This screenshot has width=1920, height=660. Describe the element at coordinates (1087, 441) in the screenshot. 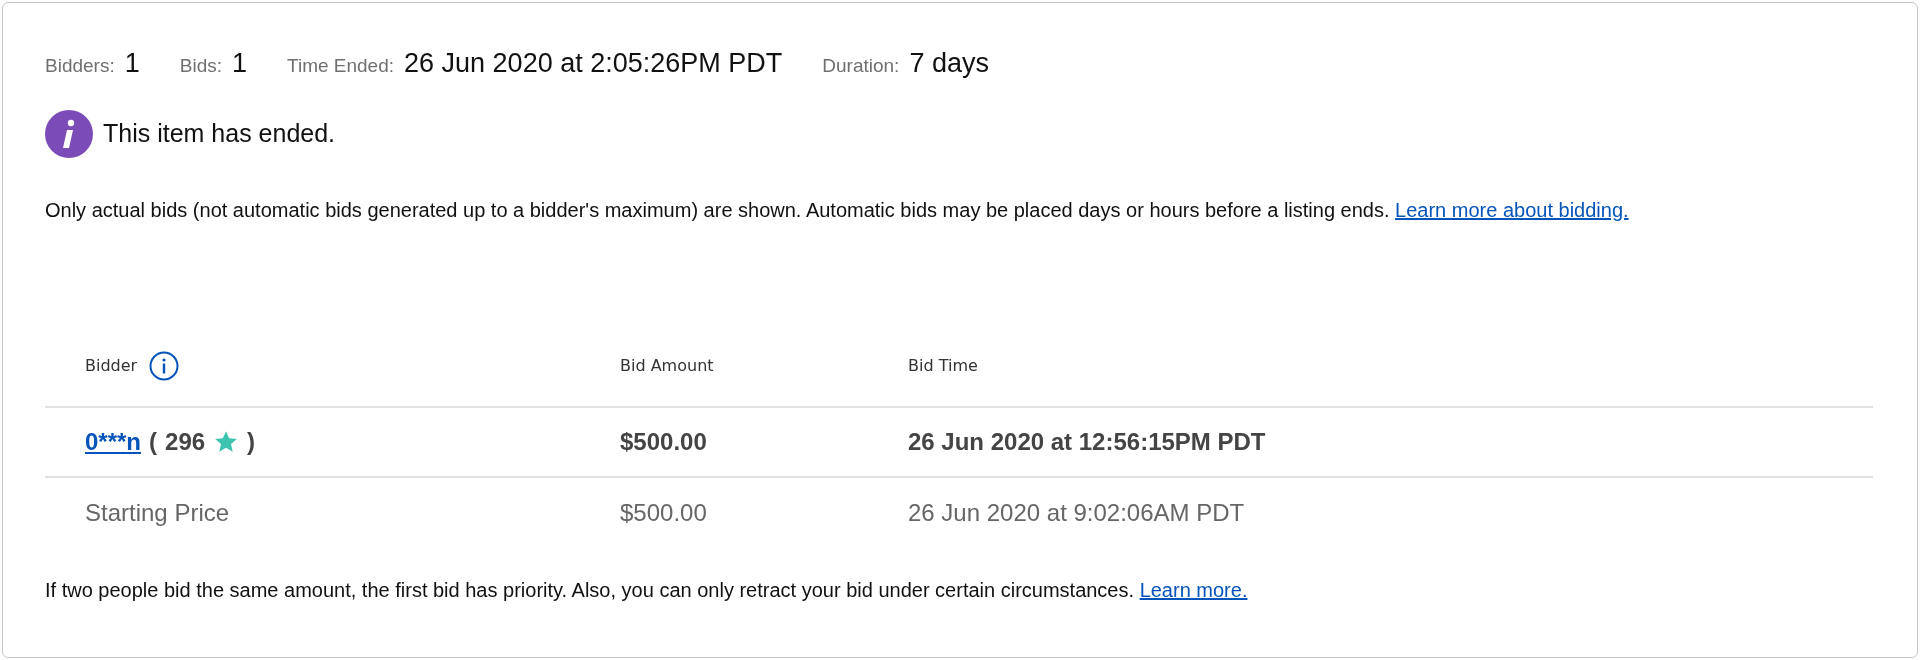

I see `table-cell: 26 Jun 2020 at 12:56:15PM PDT` at that location.